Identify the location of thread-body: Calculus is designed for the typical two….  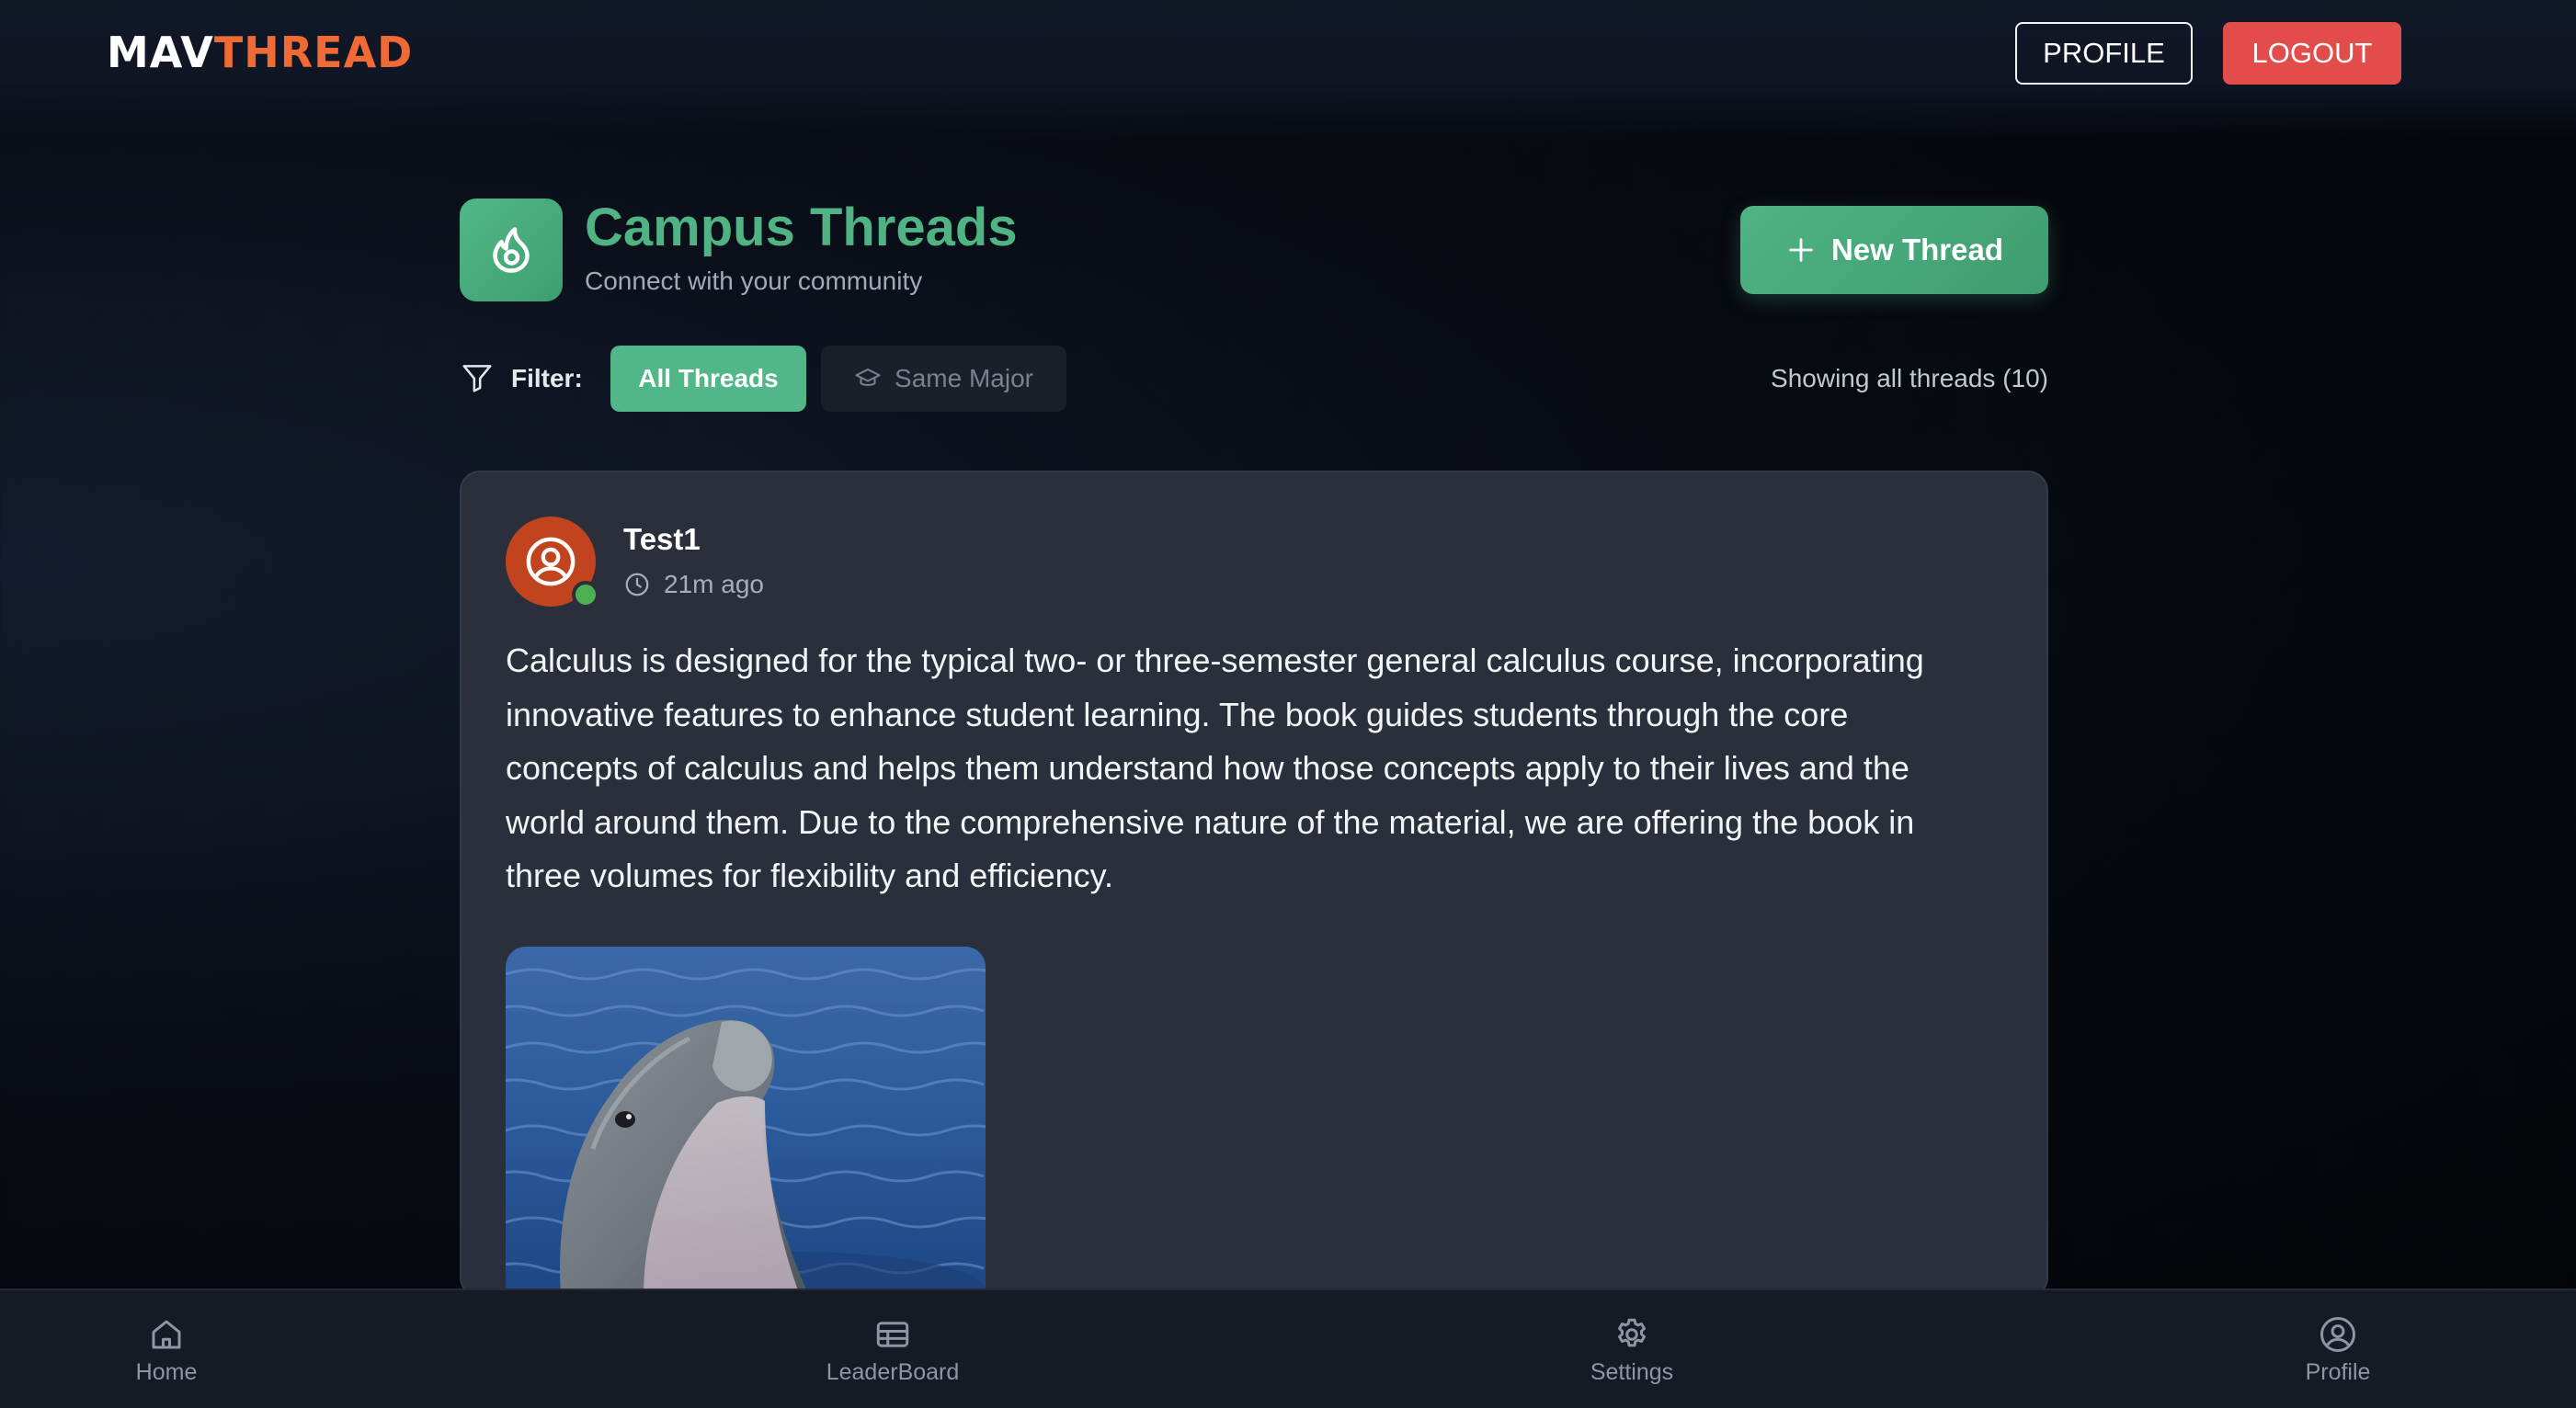
(1215, 768).